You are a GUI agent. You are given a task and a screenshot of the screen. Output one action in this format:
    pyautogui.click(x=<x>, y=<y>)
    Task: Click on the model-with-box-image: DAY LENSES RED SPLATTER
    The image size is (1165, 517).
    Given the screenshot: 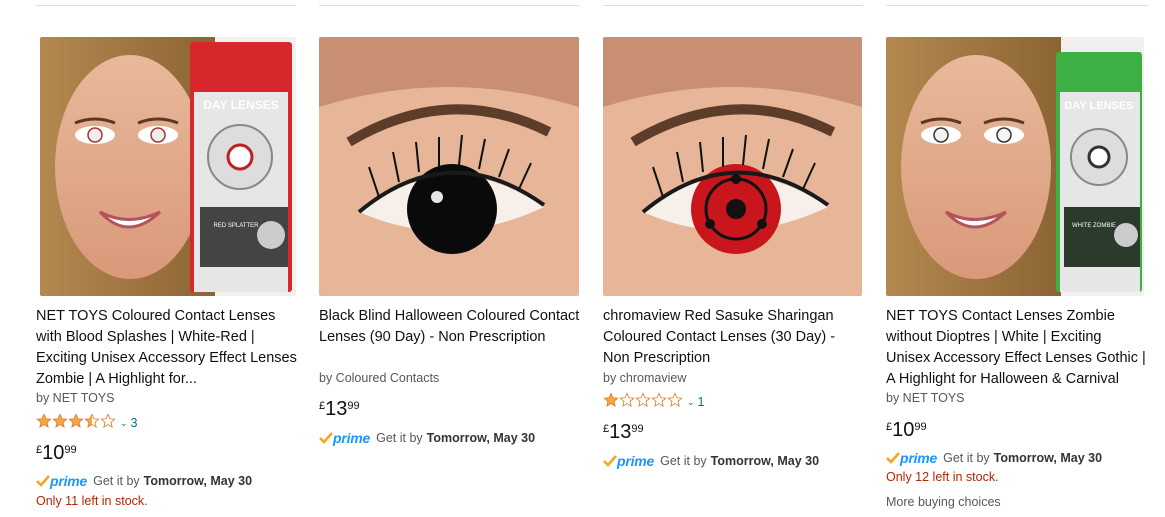 What is the action you would take?
    pyautogui.click(x=168, y=166)
    